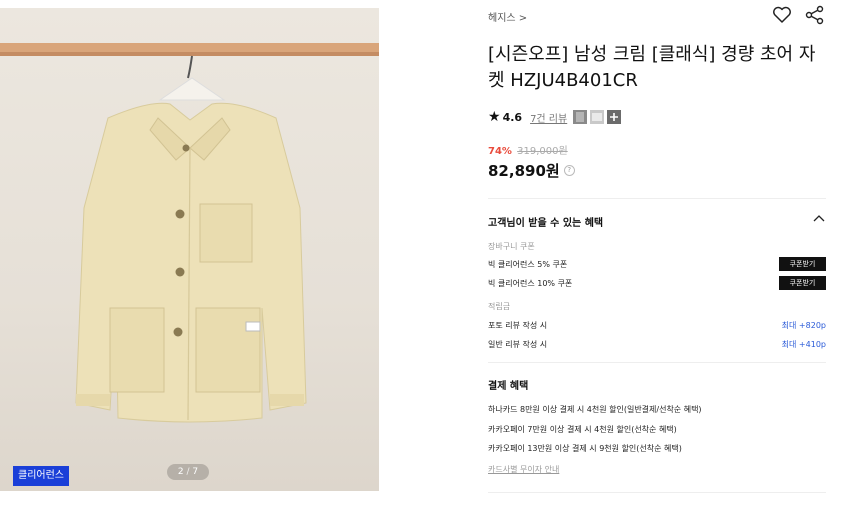 This screenshot has width=850, height=509. What do you see at coordinates (508, 386) in the screenshot?
I see `payment-benefits-title: 결제 혜택` at bounding box center [508, 386].